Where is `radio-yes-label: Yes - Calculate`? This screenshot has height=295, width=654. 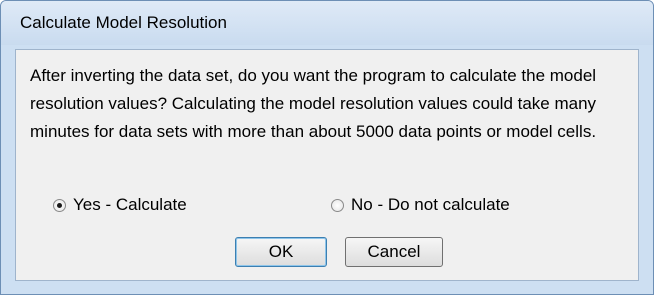
radio-yes-label: Yes - Calculate is located at coordinates (130, 204).